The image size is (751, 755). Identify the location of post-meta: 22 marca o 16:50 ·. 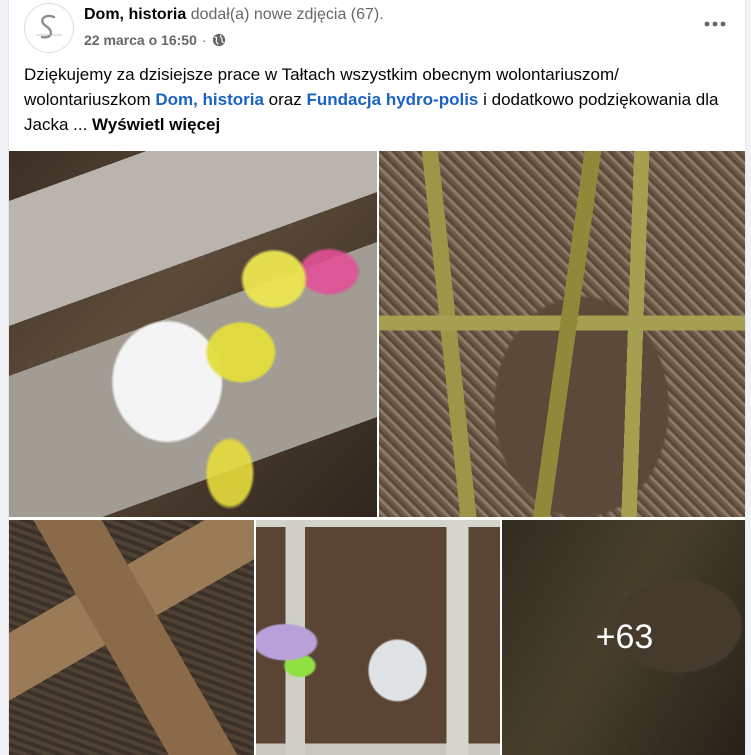
(155, 40).